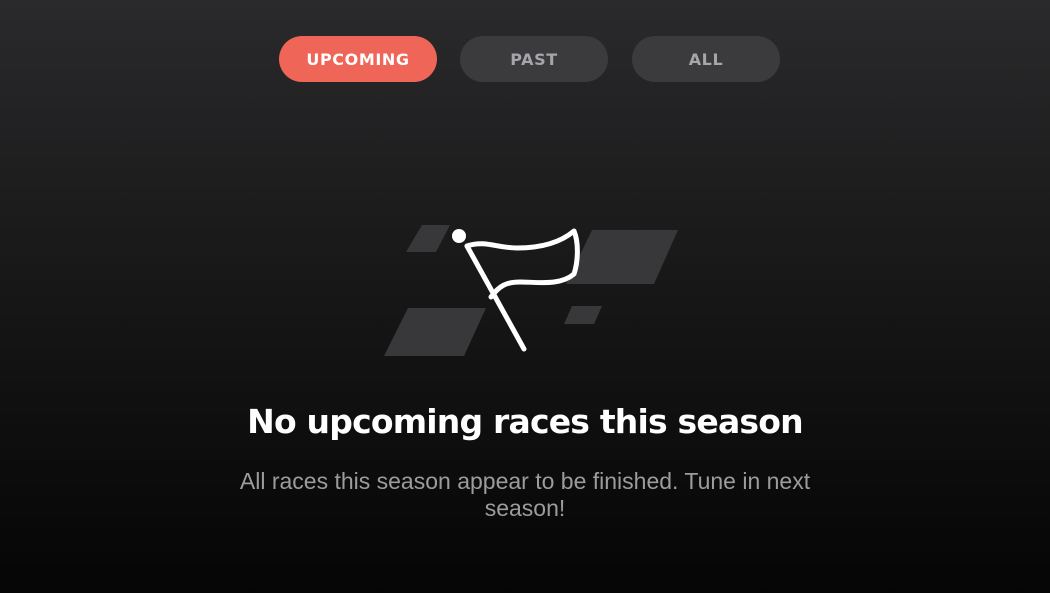  Describe the element at coordinates (525, 421) in the screenshot. I see `empty-state-title: No upcoming races this season` at that location.